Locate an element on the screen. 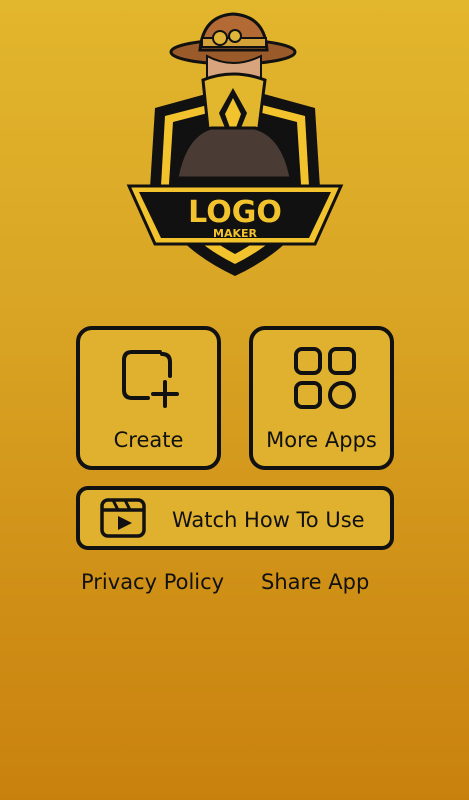  more-apps-button: More Apps is located at coordinates (321, 398).